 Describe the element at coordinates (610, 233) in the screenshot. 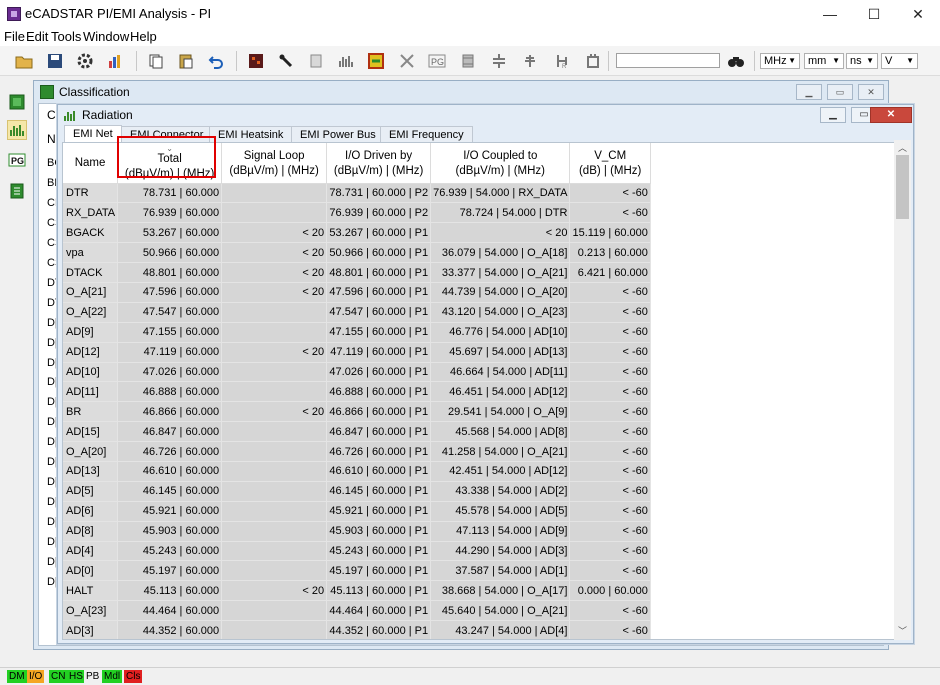

I see `cell-v-cm: 15.119 | 60.000` at that location.